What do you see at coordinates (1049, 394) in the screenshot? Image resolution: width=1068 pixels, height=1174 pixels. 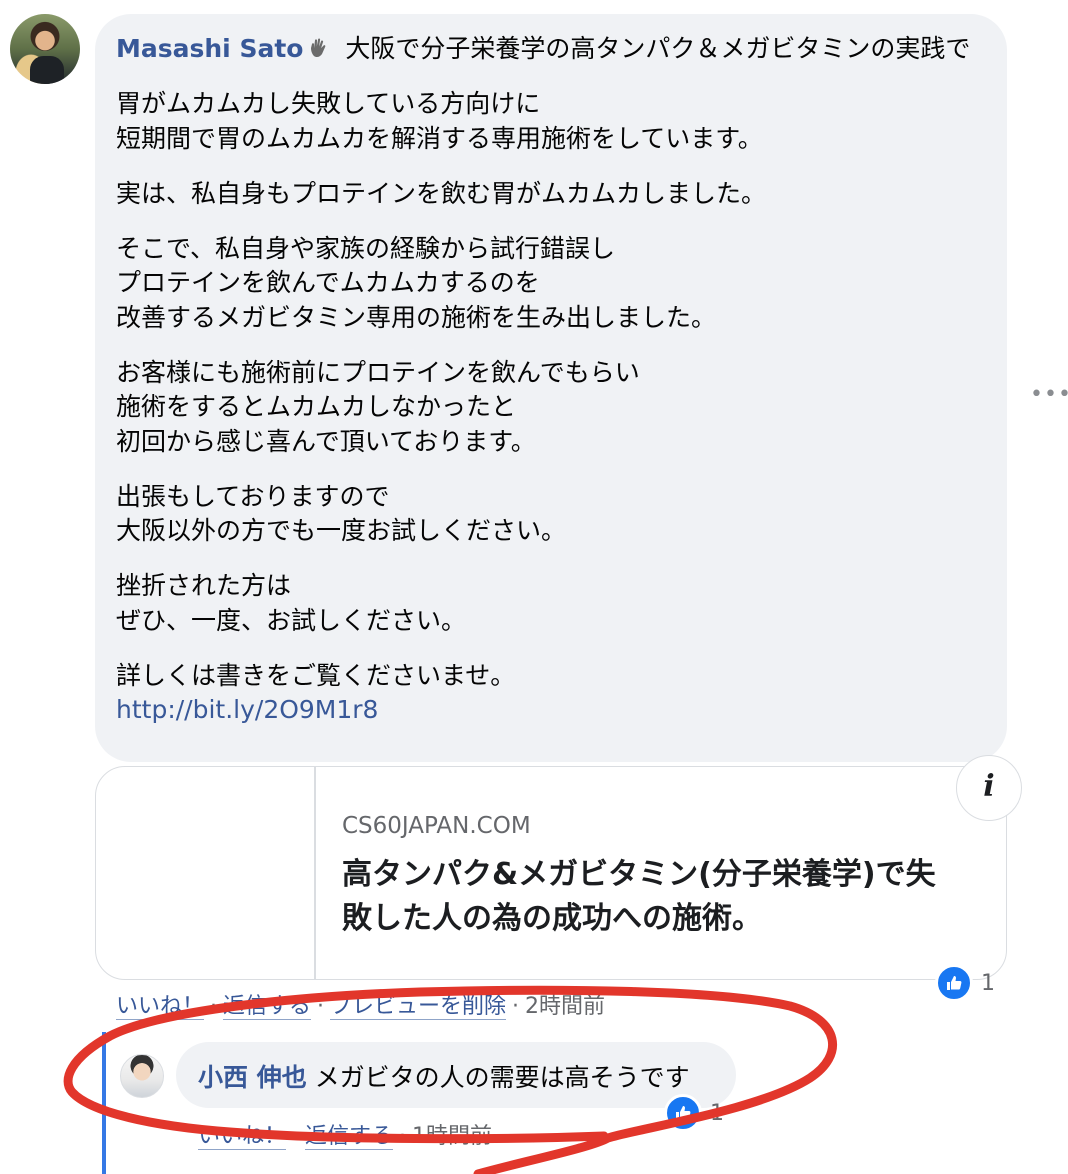 I see `more-options-icon: •••` at bounding box center [1049, 394].